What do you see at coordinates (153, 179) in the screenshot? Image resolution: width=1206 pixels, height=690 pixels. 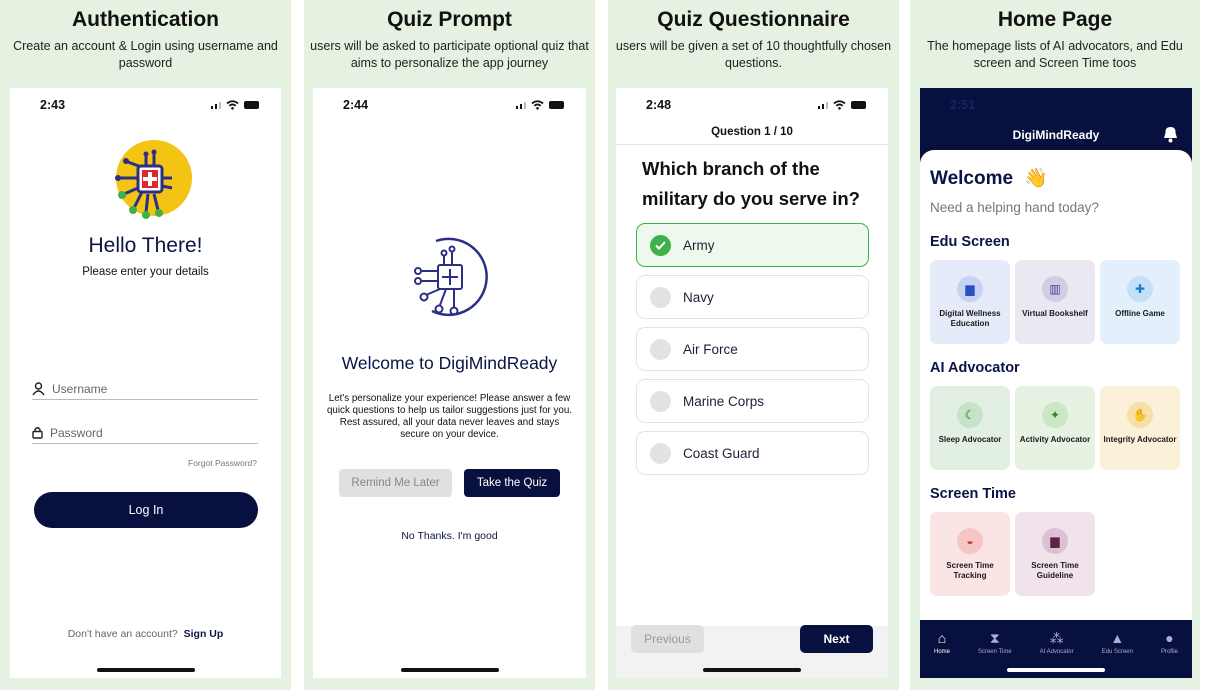 I see `app-logo` at bounding box center [153, 179].